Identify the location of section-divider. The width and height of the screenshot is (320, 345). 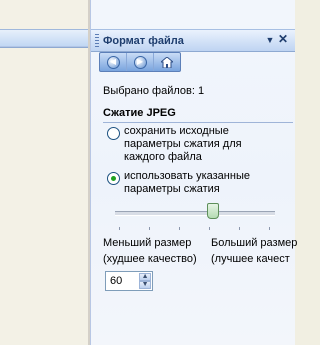
(198, 122).